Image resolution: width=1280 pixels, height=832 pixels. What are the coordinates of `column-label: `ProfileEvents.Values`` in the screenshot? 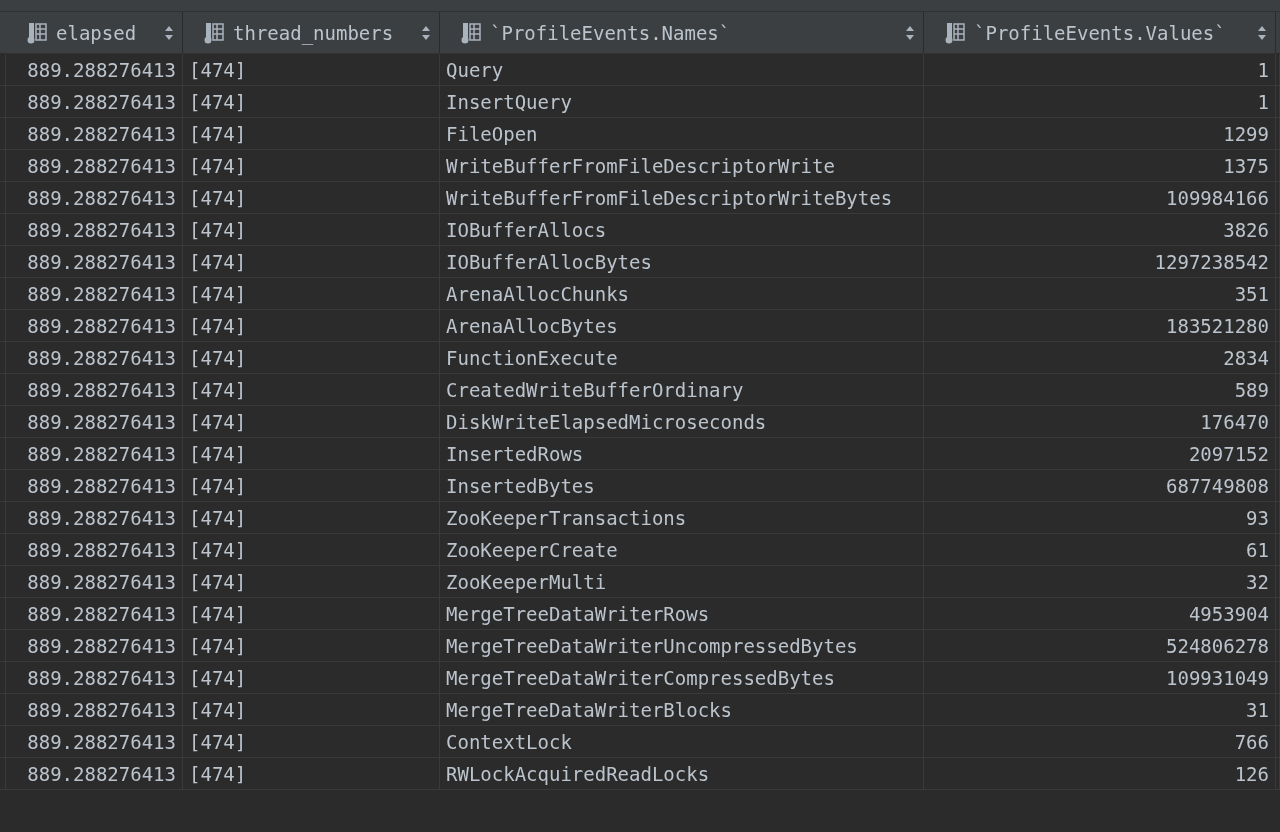 It's located at (1100, 32).